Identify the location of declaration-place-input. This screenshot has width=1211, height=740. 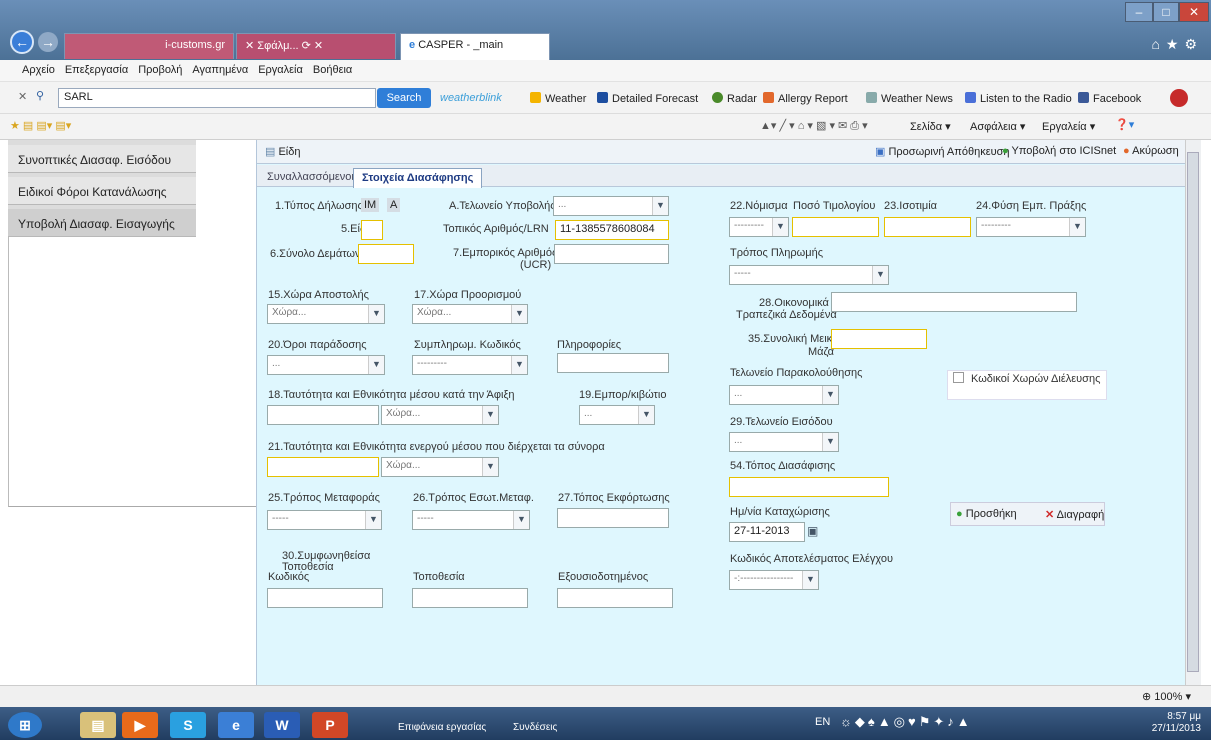
(809, 487).